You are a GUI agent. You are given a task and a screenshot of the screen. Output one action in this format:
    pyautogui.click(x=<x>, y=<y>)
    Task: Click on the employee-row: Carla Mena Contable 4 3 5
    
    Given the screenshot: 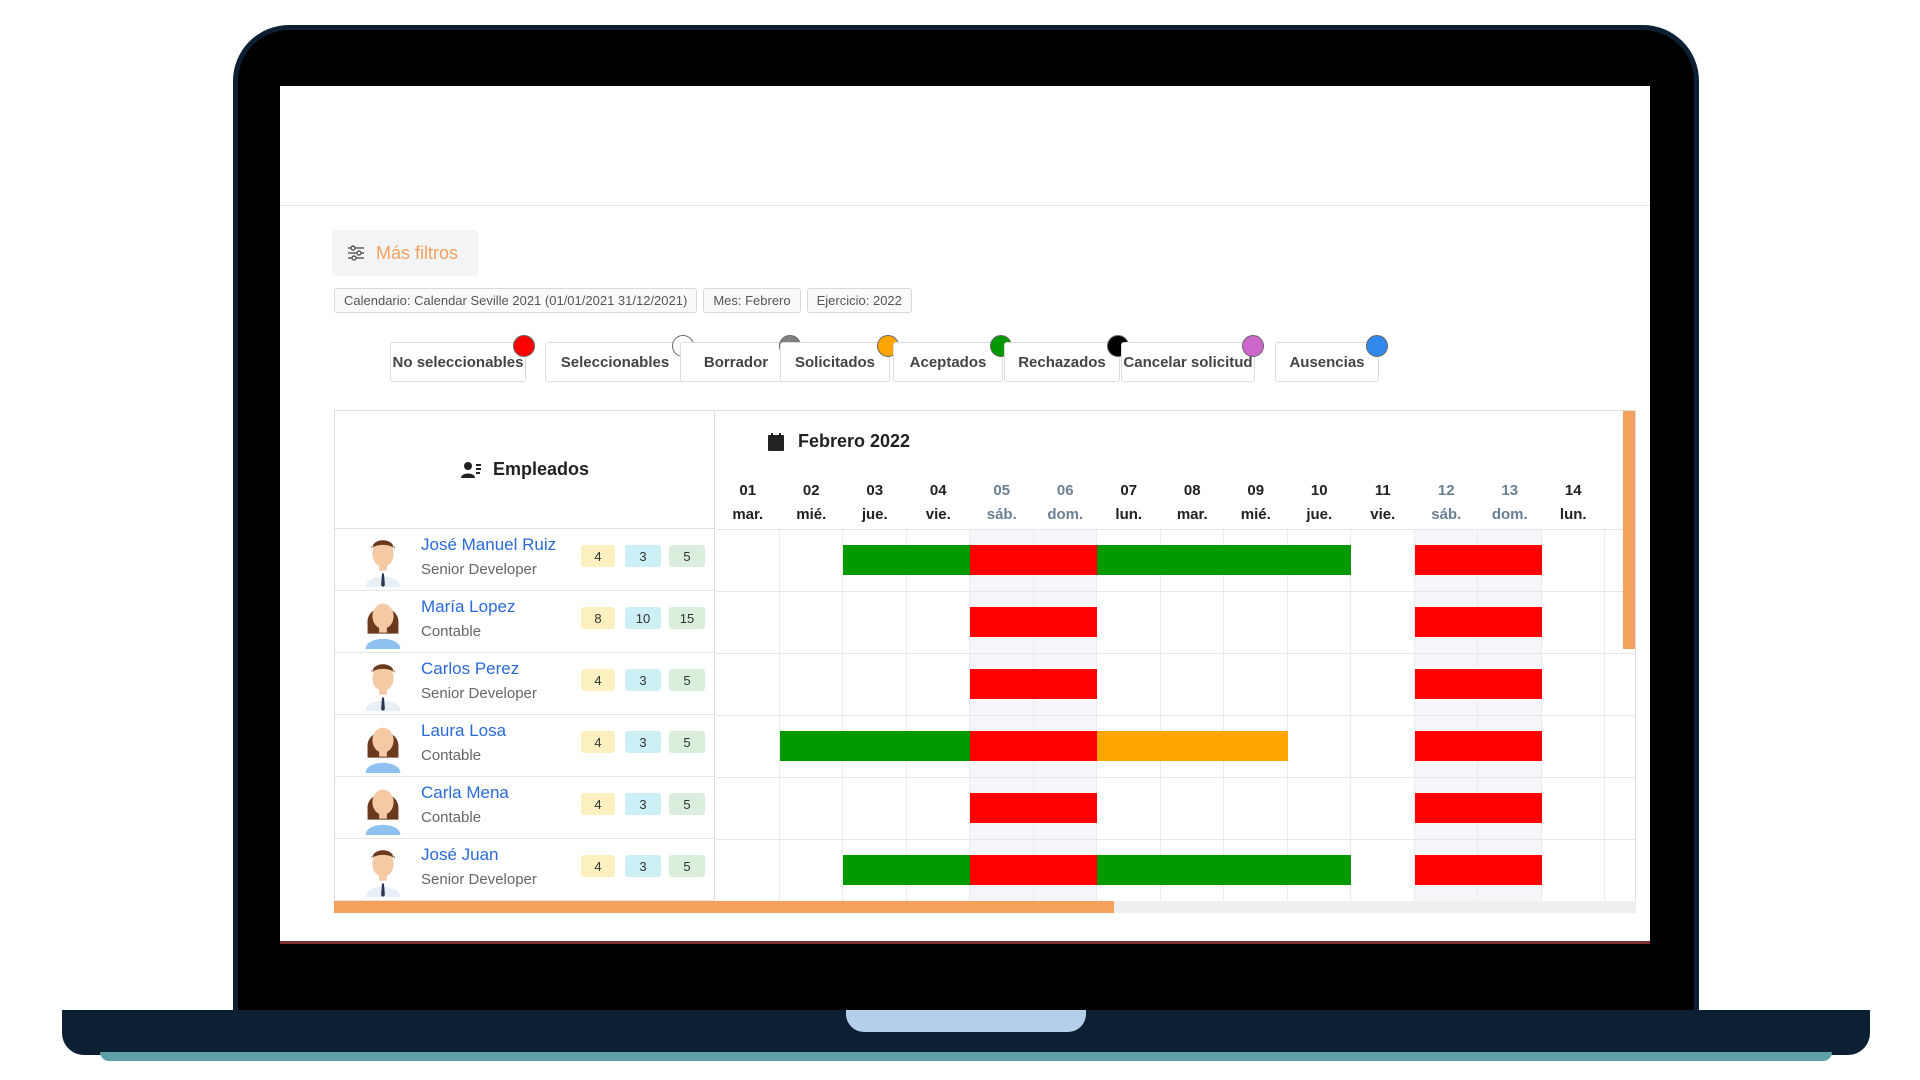 What is the action you would take?
    pyautogui.click(x=525, y=808)
    